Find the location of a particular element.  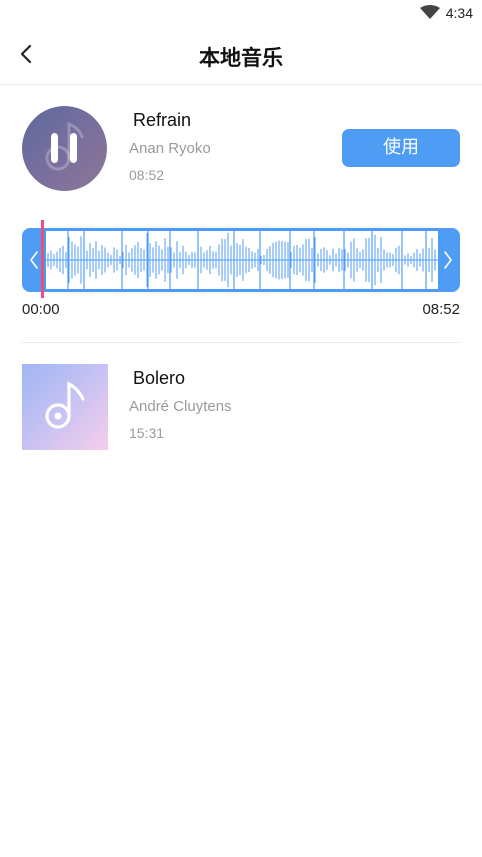

song-duration: 08:52 is located at coordinates (147, 175).